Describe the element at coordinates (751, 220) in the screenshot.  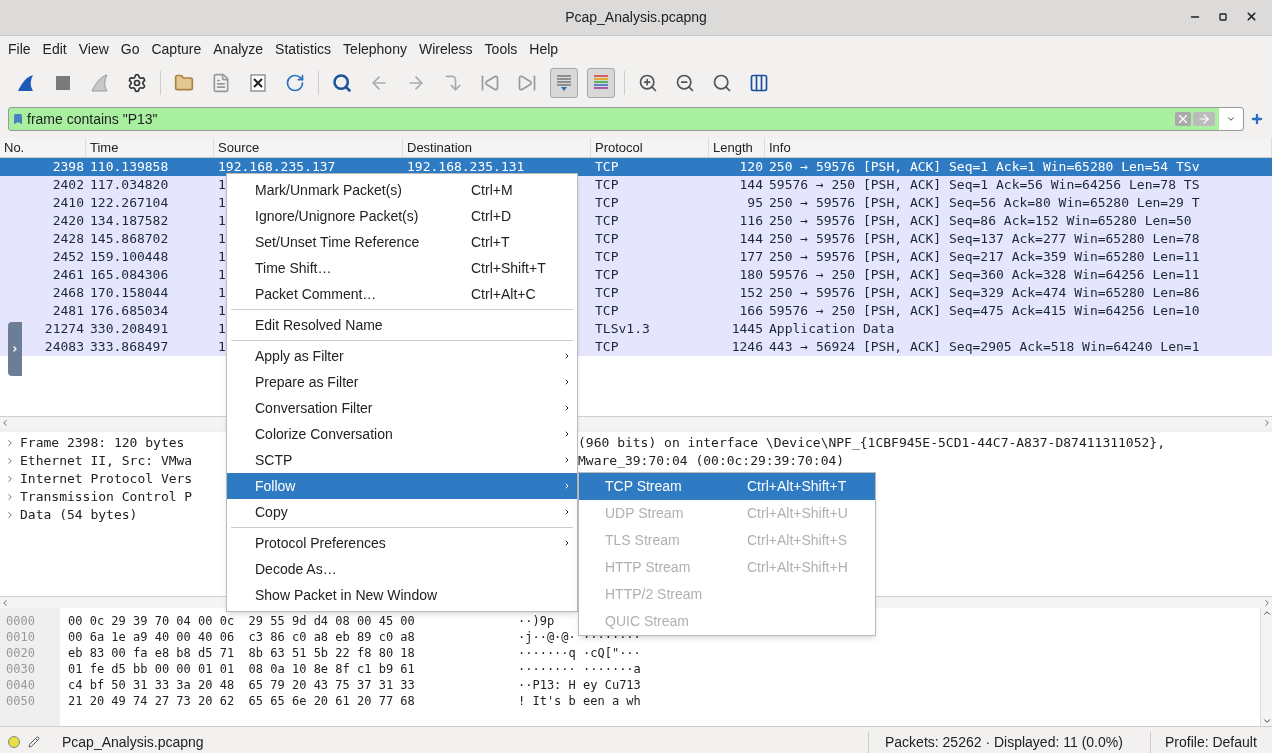
I see `table-cell: 116` at that location.